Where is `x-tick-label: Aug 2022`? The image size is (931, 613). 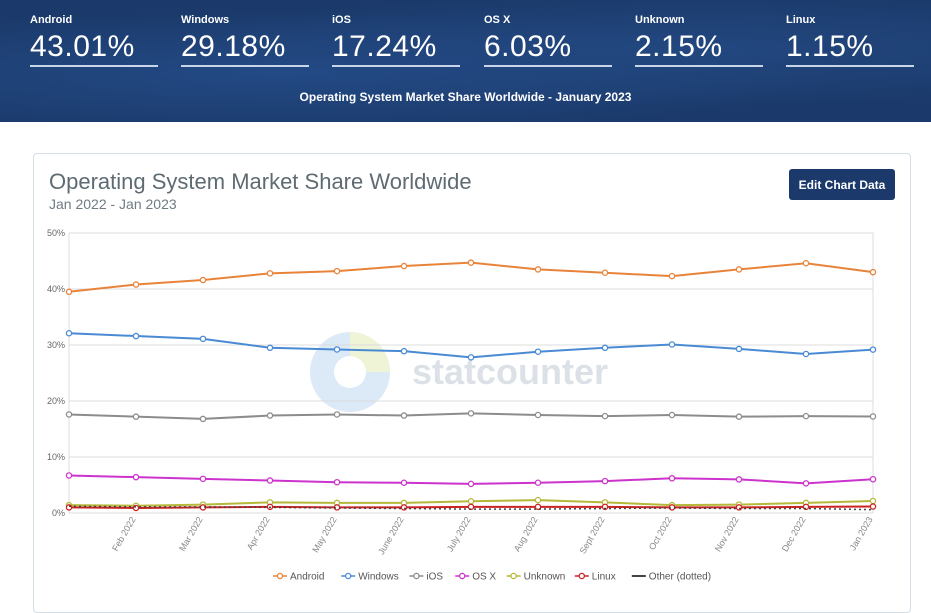
x-tick-label: Aug 2022 is located at coordinates (526, 534).